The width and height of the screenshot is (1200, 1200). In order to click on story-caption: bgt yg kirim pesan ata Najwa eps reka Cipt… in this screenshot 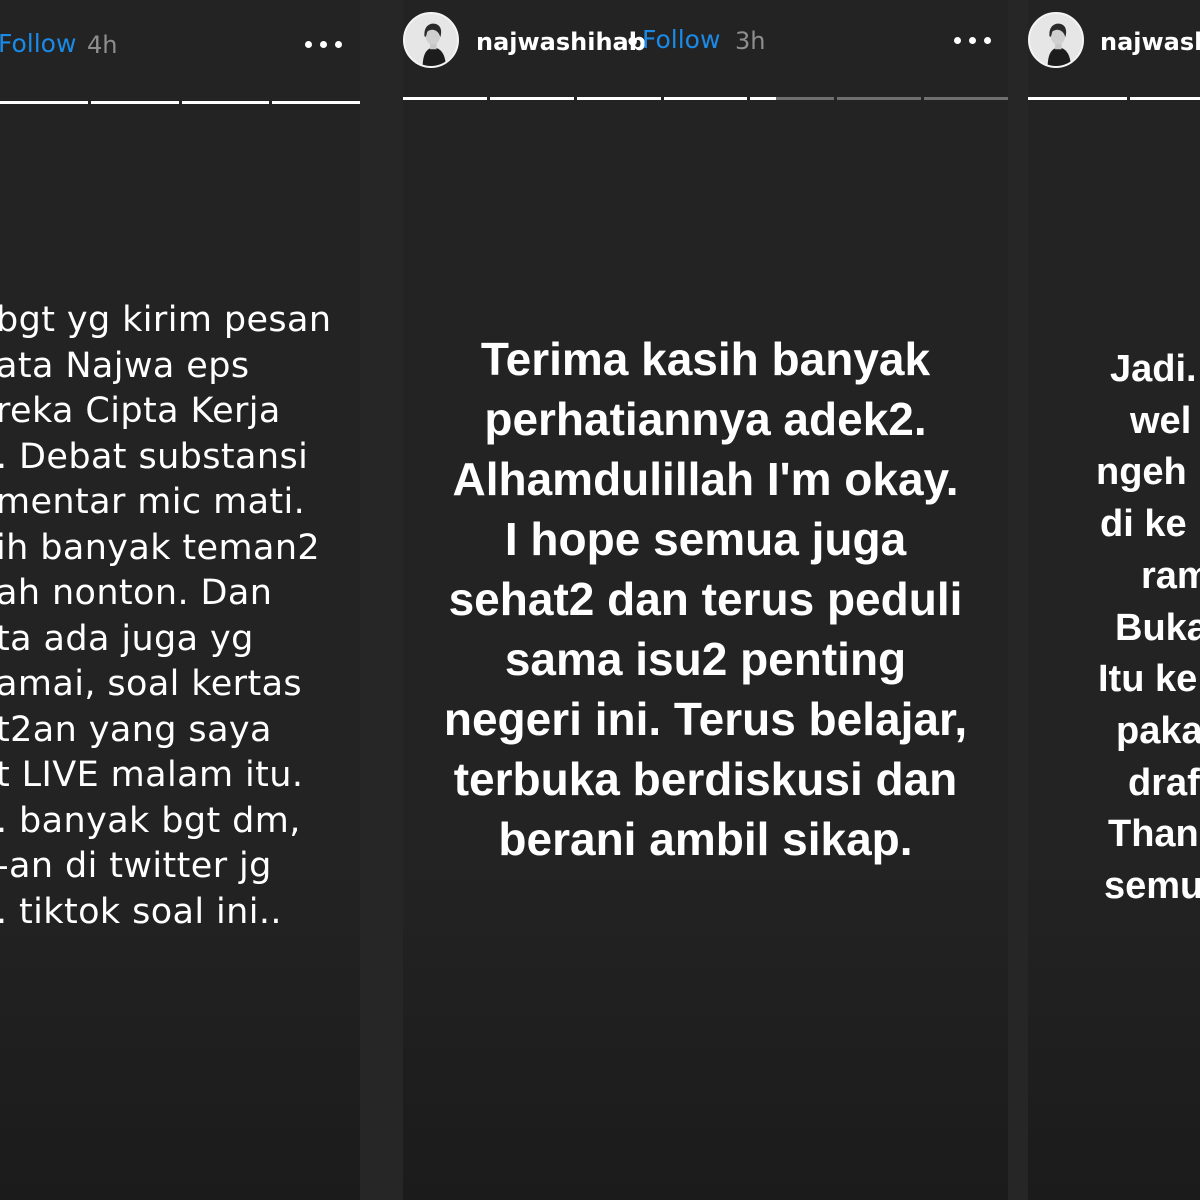, I will do `click(165, 616)`.